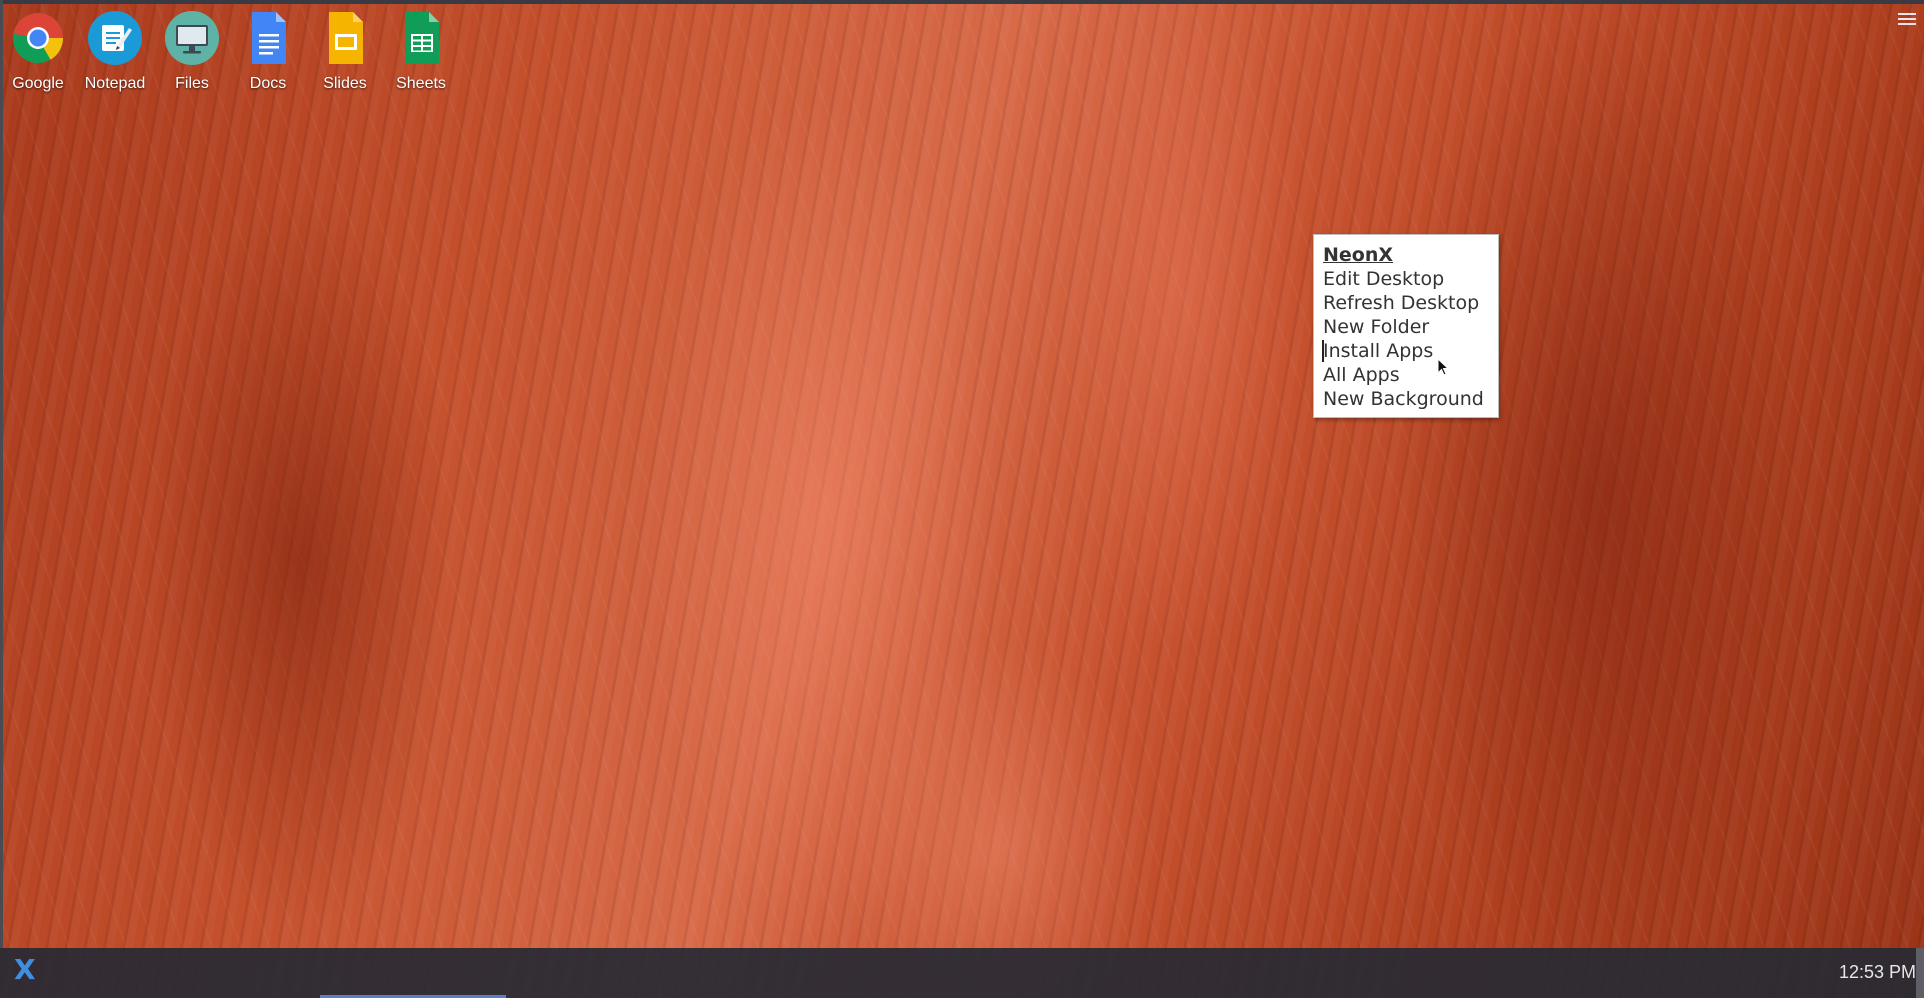 This screenshot has height=998, width=1924. What do you see at coordinates (421, 38) in the screenshot?
I see `sheets-icon` at bounding box center [421, 38].